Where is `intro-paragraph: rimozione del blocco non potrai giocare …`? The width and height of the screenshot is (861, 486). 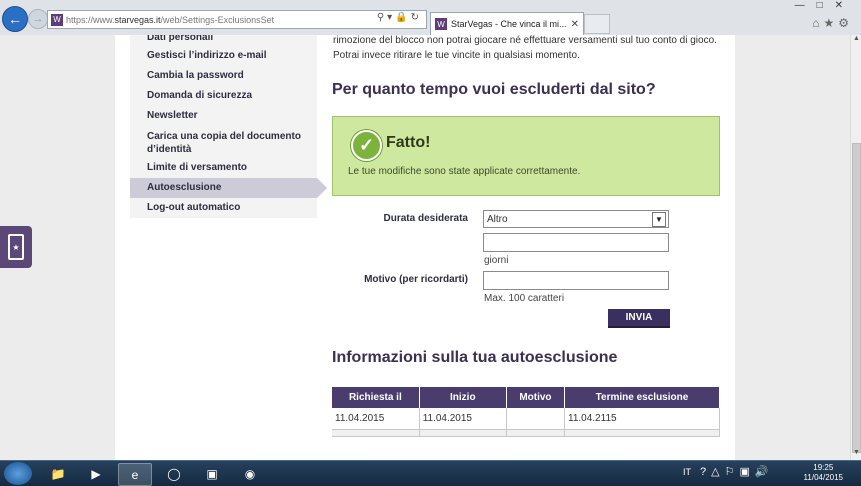
intro-paragraph: rimozione del blocco non potrai giocare … is located at coordinates (525, 48).